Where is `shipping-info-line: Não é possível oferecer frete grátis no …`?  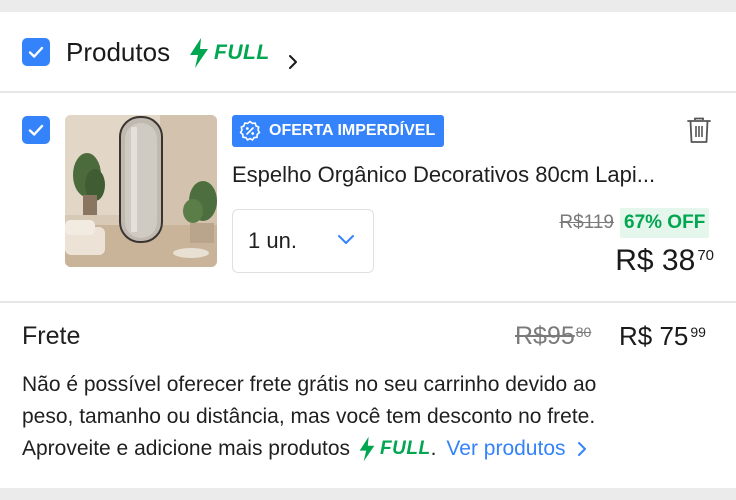 shipping-info-line: Não é possível oferecer frete grátis no … is located at coordinates (309, 384).